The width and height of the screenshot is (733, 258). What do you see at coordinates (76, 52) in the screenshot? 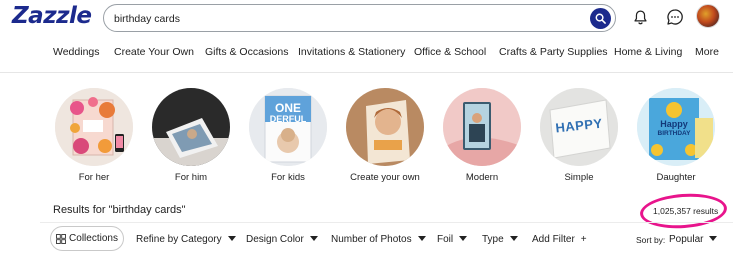
I see `nav-item-weddings: Weddings` at bounding box center [76, 52].